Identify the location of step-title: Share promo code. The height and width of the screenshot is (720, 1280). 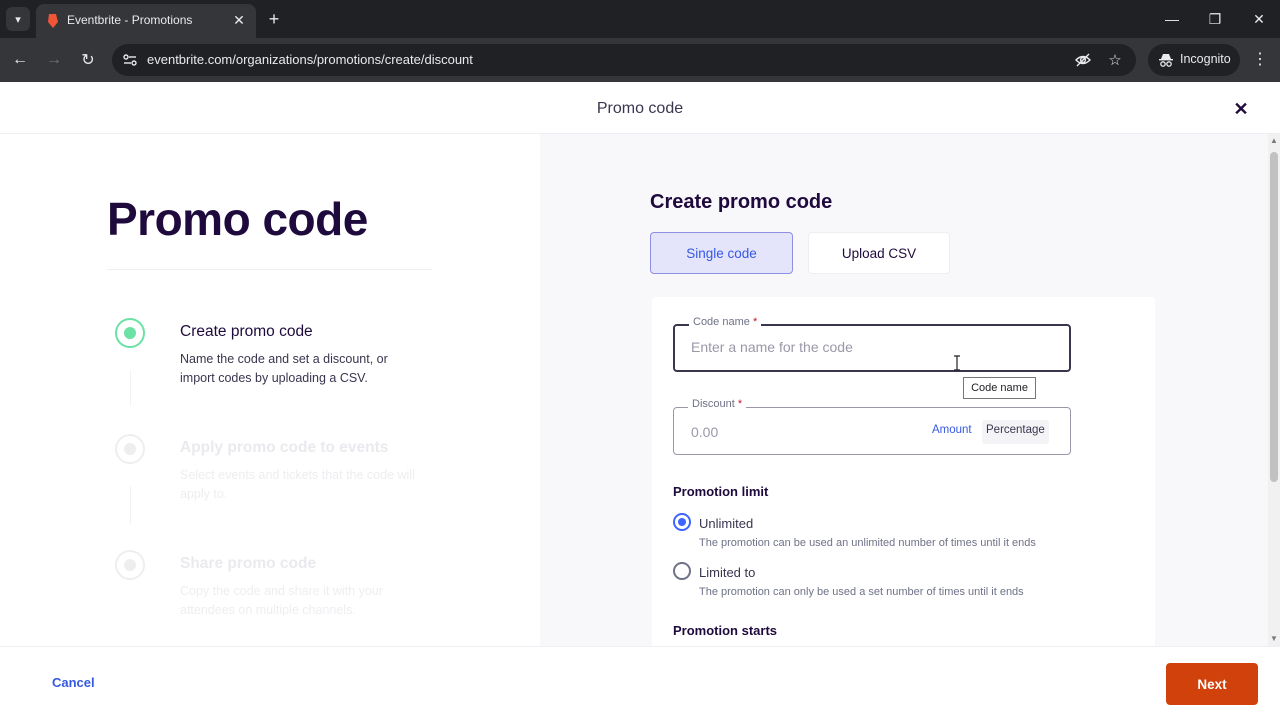
(248, 563).